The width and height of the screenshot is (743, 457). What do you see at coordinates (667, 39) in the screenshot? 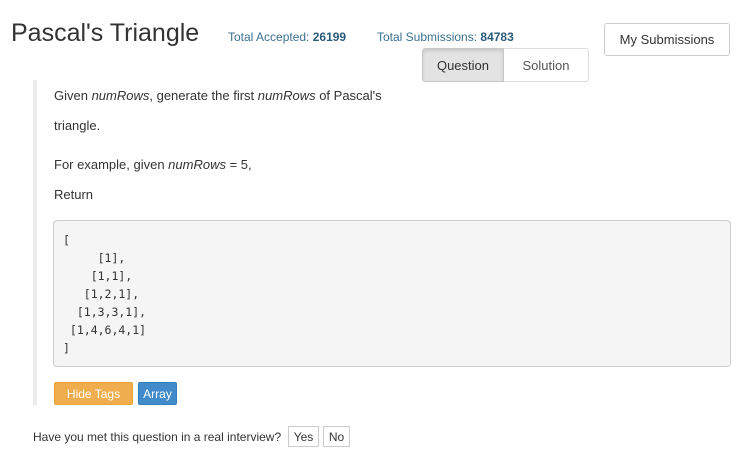
I see `my-submissions-button: My Submissions` at bounding box center [667, 39].